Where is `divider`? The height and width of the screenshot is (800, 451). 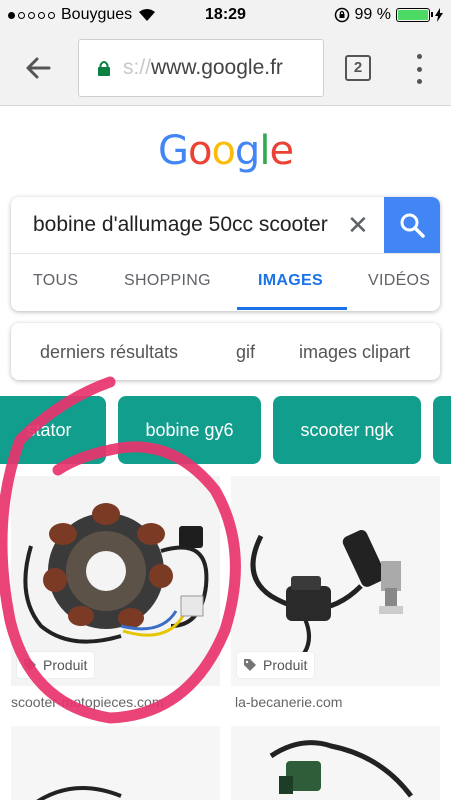 divider is located at coordinates (225, 253).